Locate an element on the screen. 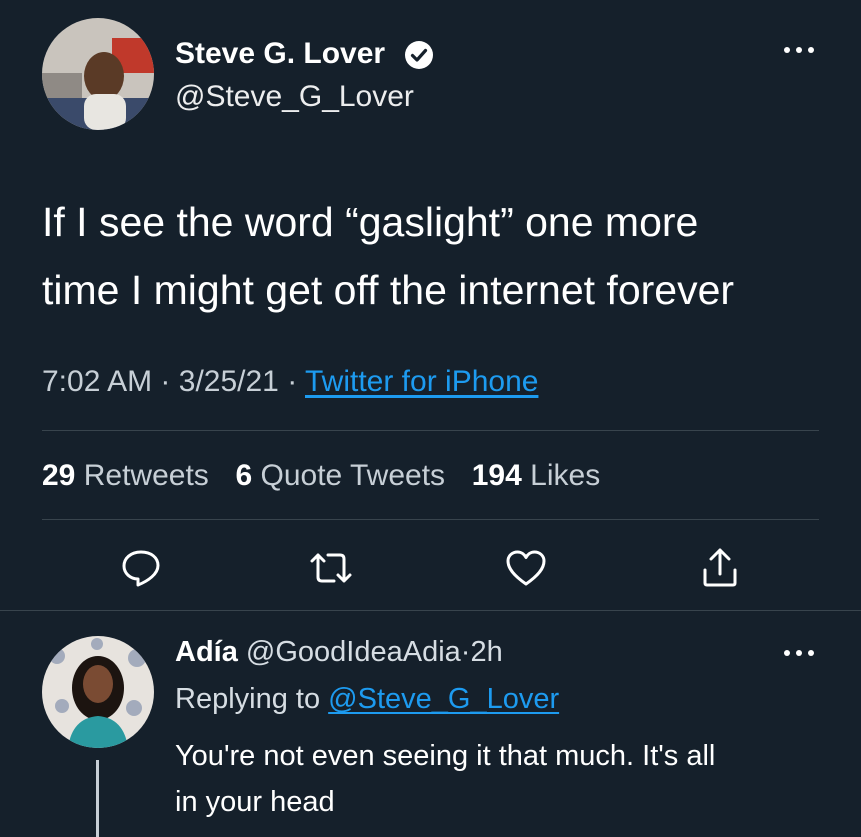 The image size is (861, 837). author-handle: @Steve_G_Lover is located at coordinates (294, 97).